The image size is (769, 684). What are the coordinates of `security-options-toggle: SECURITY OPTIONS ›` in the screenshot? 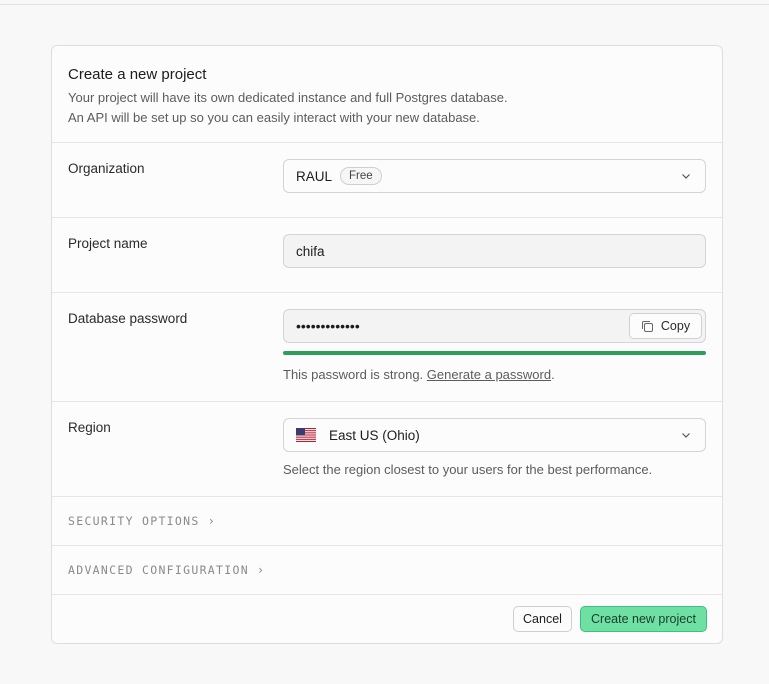 It's located at (387, 521).